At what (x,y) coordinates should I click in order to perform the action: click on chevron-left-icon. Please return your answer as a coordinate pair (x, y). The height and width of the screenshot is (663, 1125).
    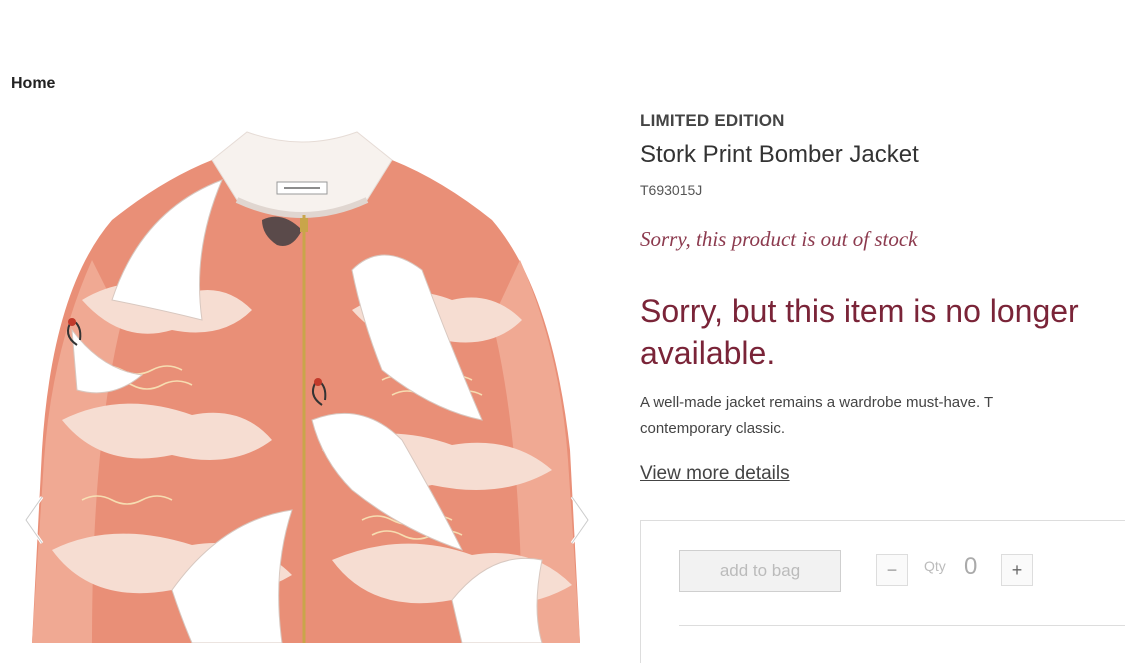
    Looking at the image, I should click on (34, 520).